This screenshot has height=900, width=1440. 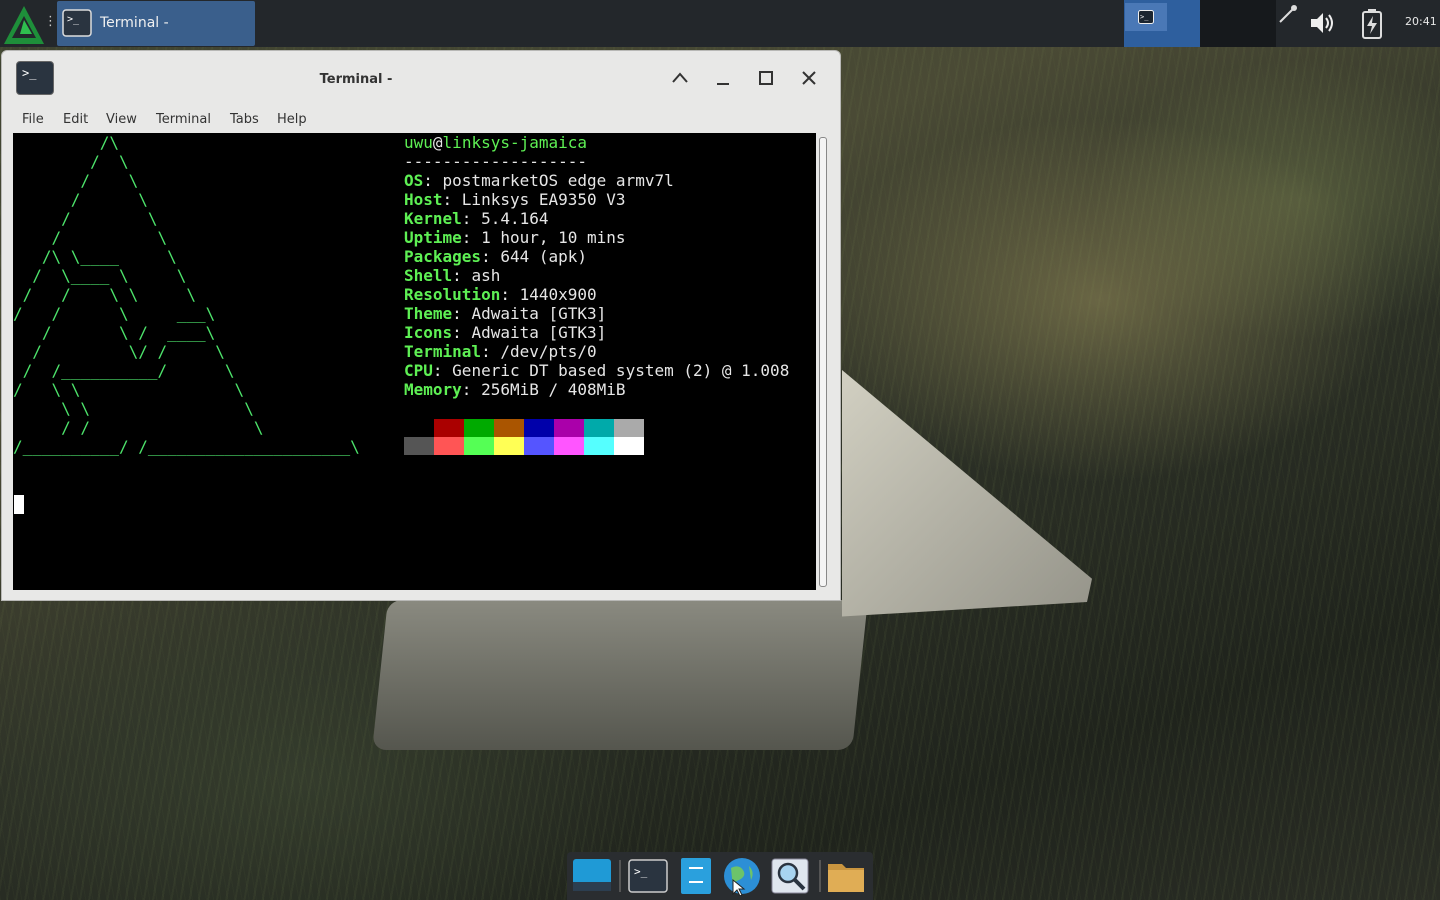 I want to click on info-value: ash, so click(x=486, y=275).